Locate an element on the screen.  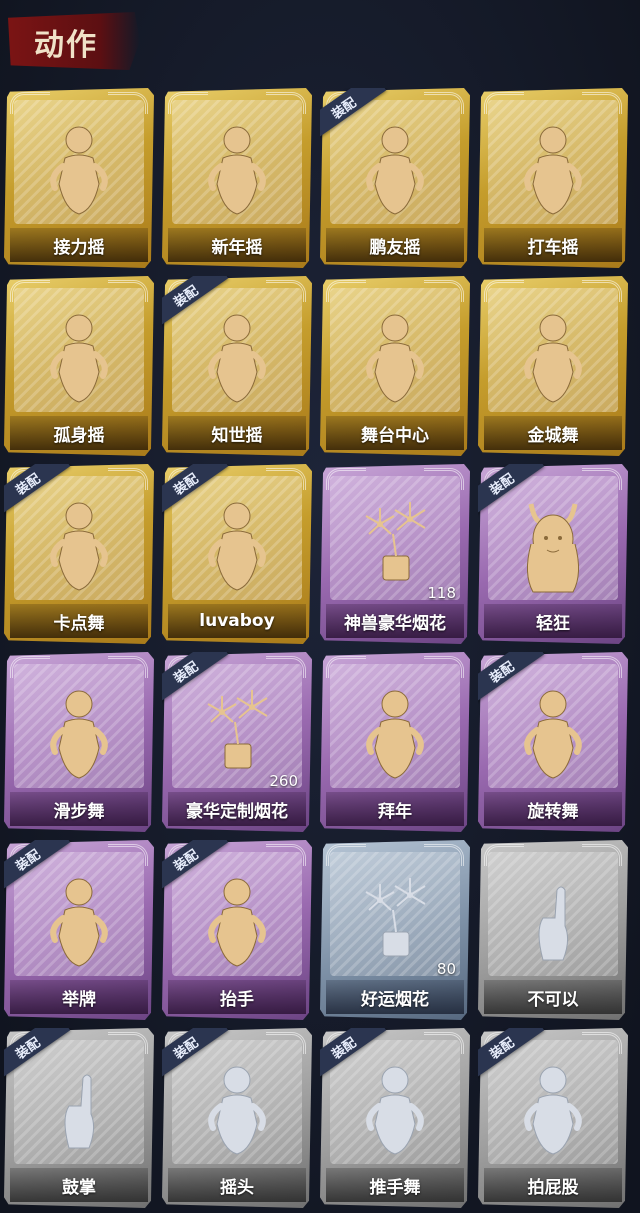
card-label-bar: 新年摇 is located at coordinates (237, 245).